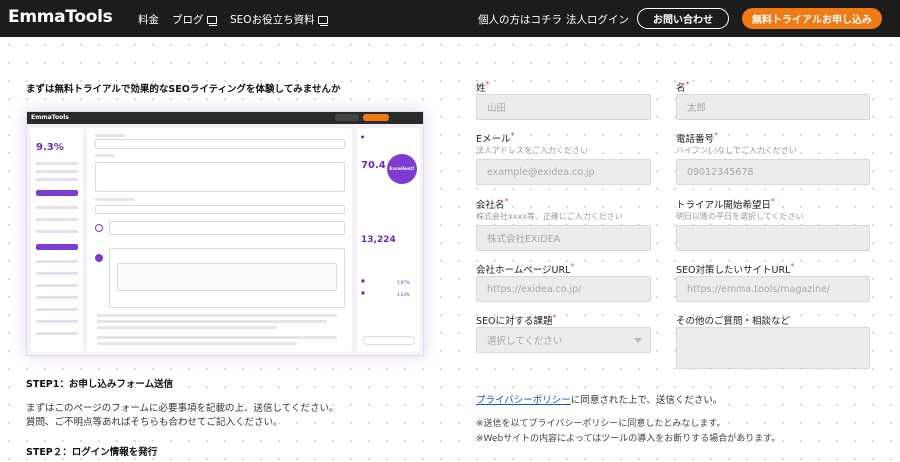 This screenshot has height=462, width=900. I want to click on chevron-down-icon, so click(638, 340).